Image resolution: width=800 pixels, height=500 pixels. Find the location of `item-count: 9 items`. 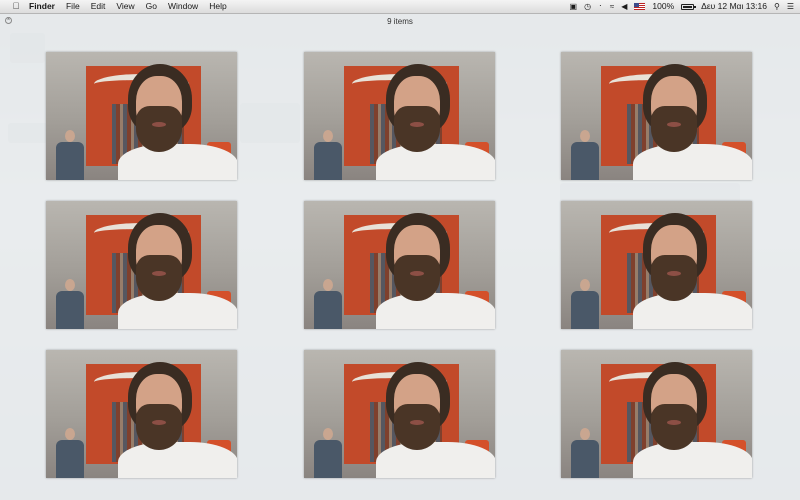

item-count: 9 items is located at coordinates (400, 21).